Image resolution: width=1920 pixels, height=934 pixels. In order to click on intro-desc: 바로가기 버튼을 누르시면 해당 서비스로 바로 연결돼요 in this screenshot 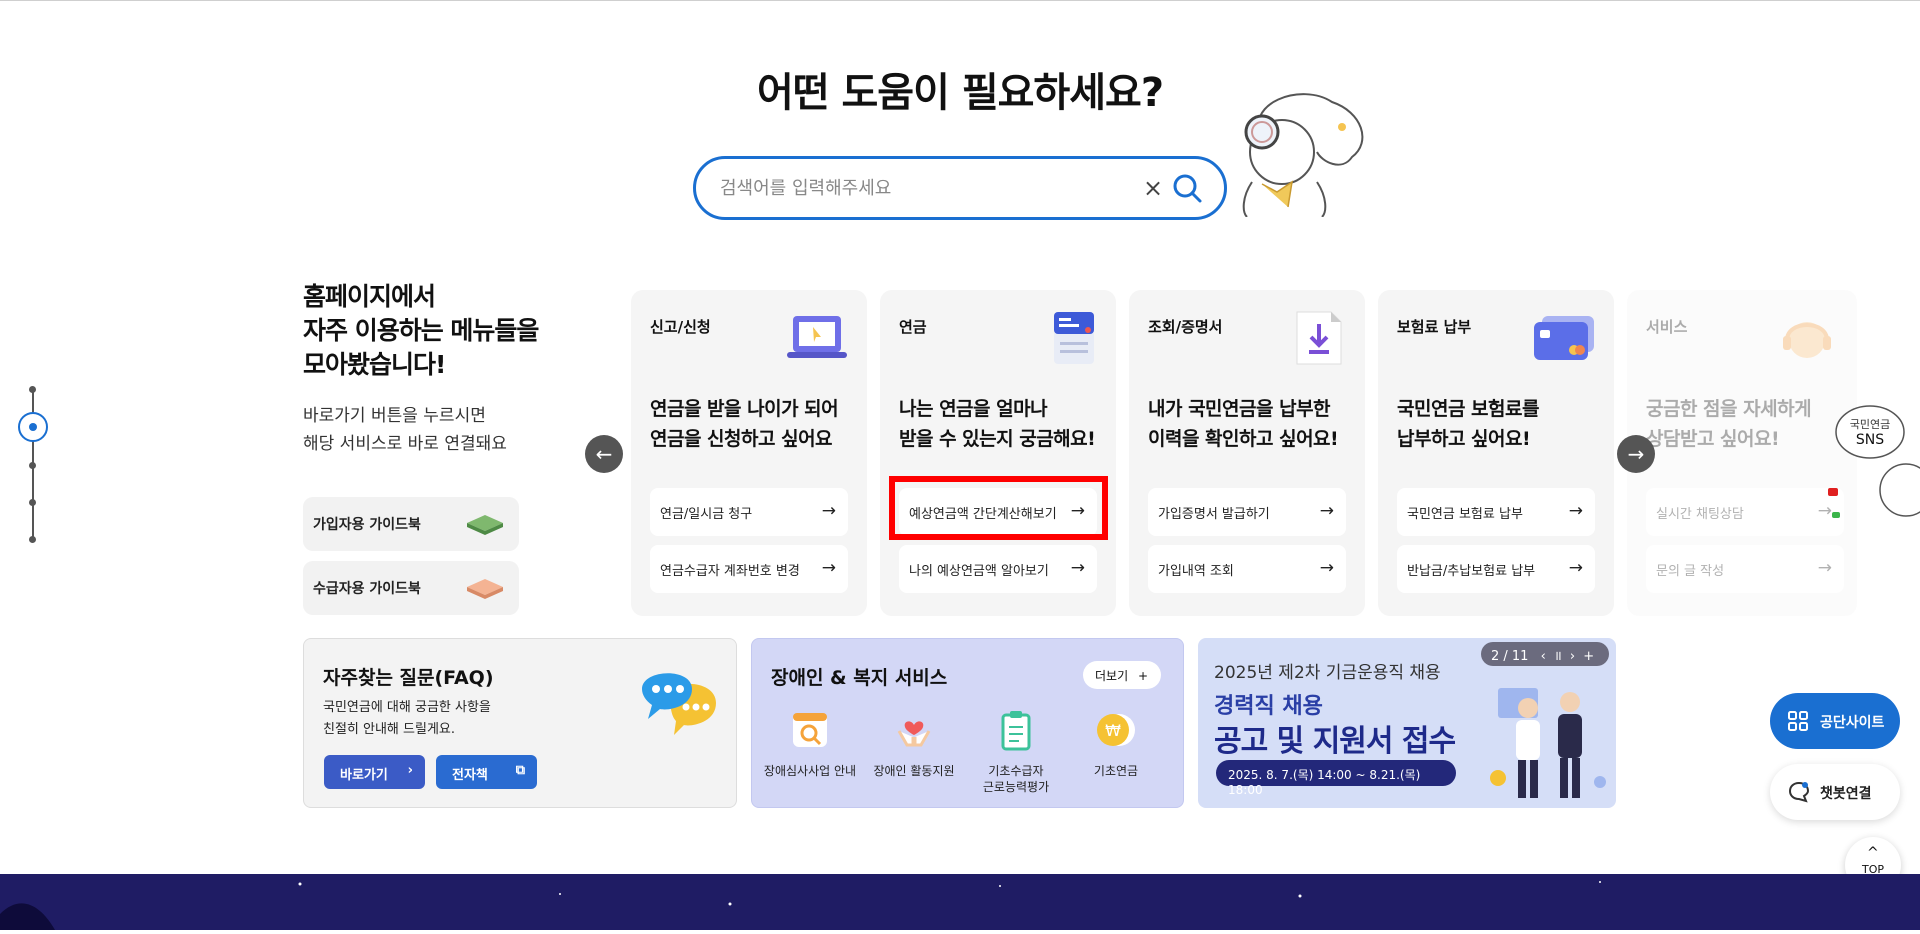, I will do `click(405, 430)`.